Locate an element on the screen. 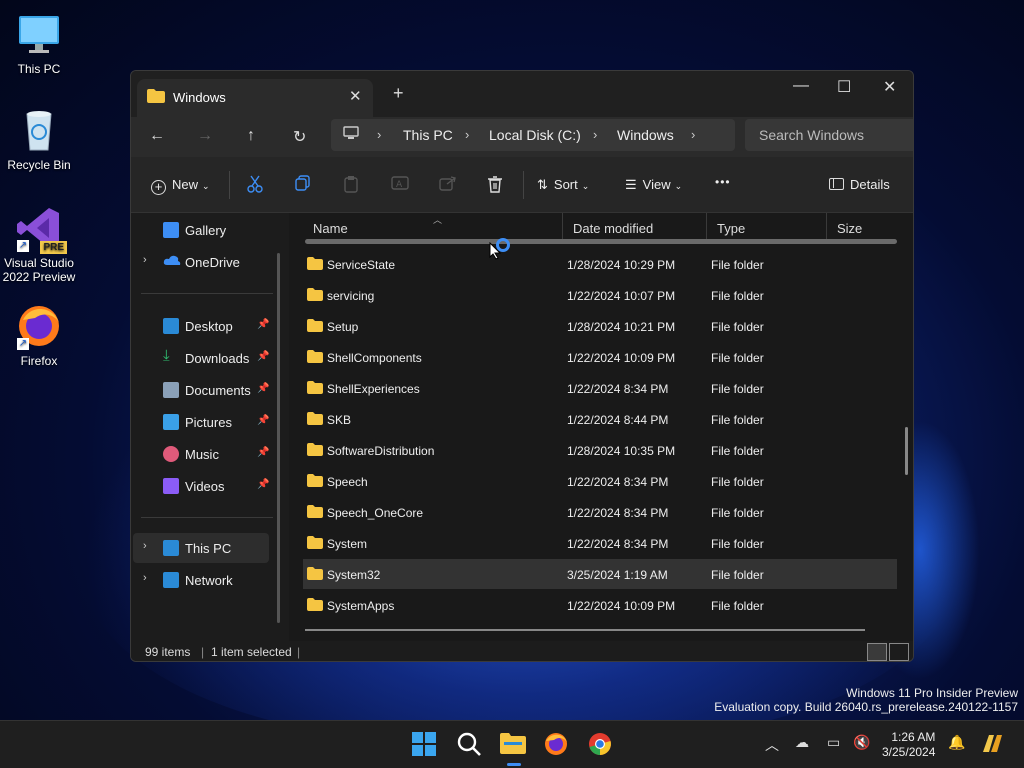 The image size is (1024, 768). notification-bell-icon: 🔔 is located at coordinates (956, 743).